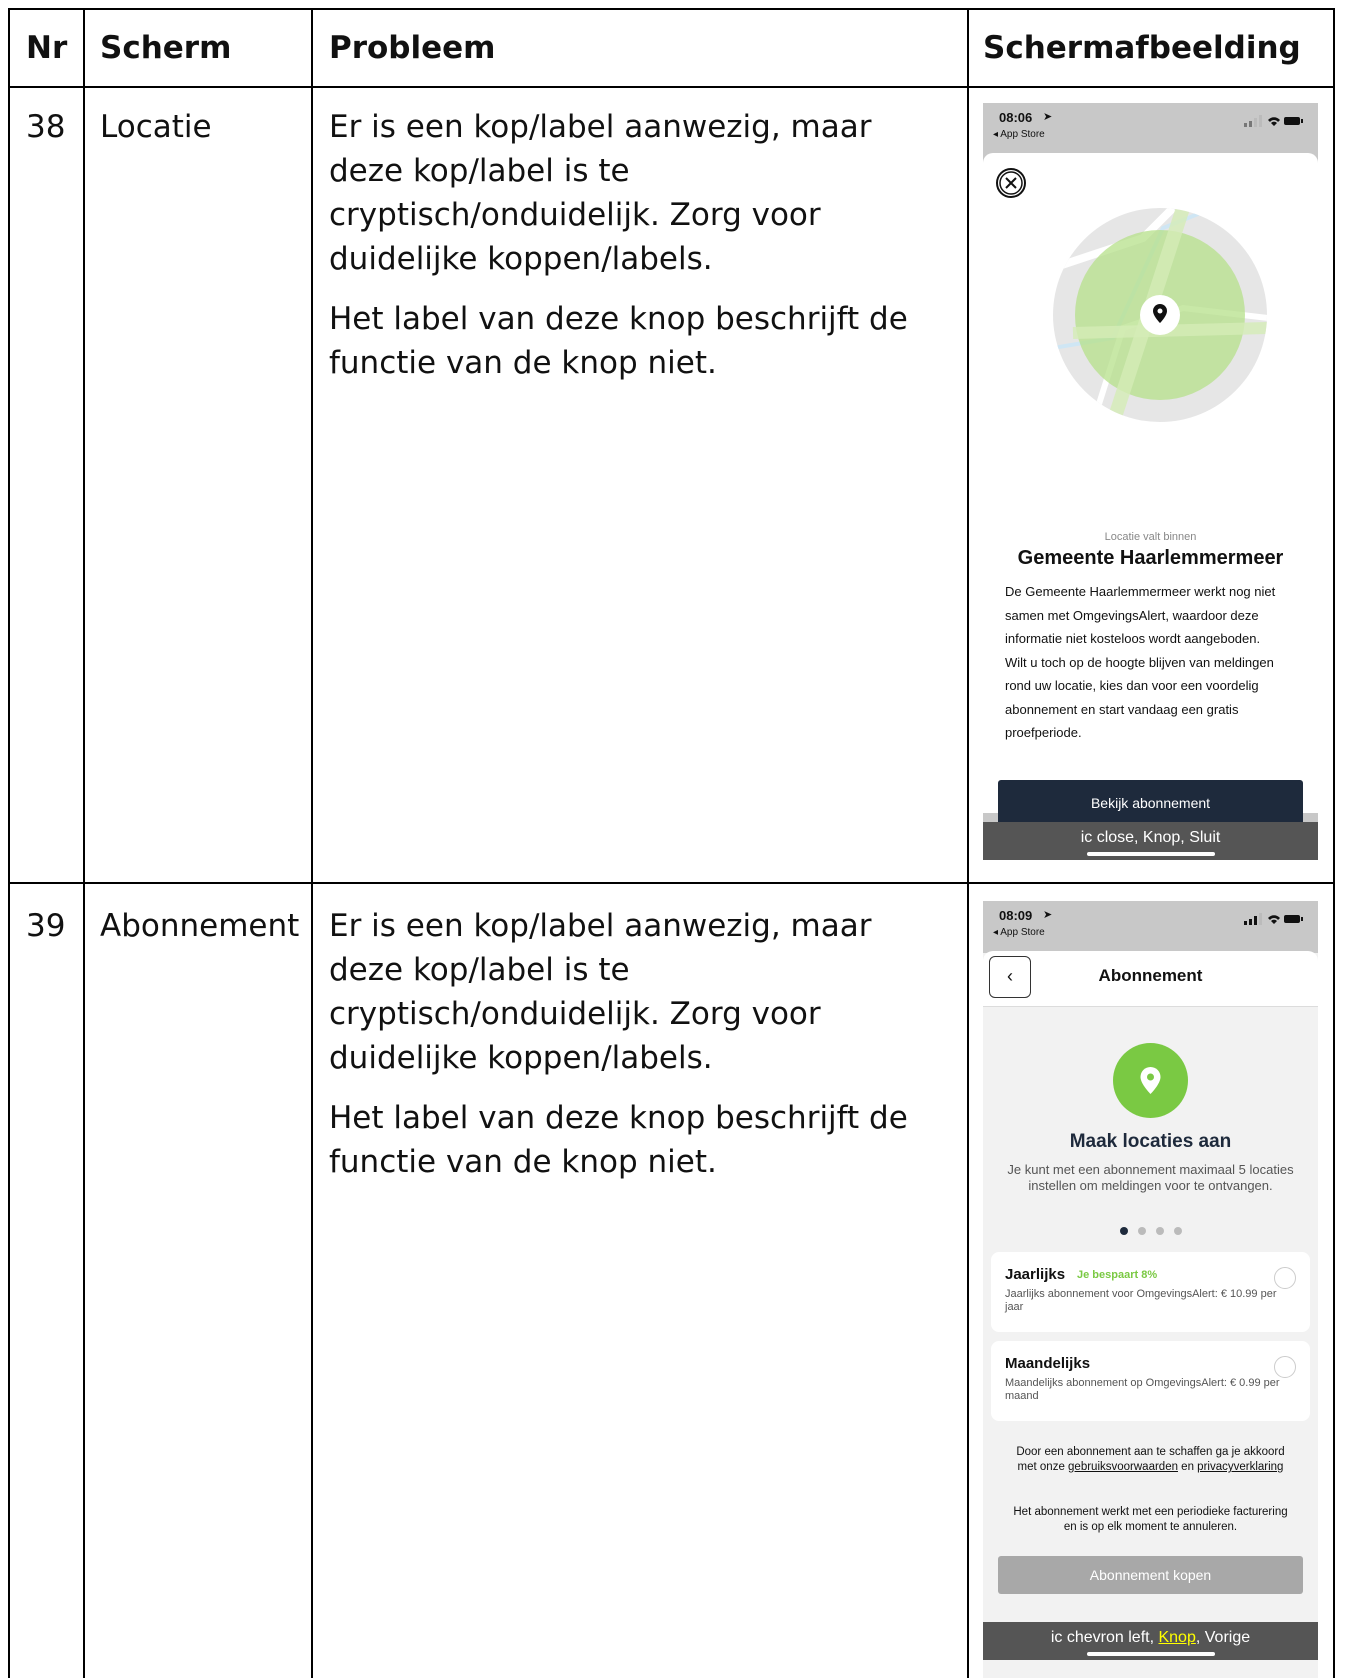 The height and width of the screenshot is (1678, 1353). Describe the element at coordinates (1285, 1367) in the screenshot. I see `option-monthly-radio` at that location.